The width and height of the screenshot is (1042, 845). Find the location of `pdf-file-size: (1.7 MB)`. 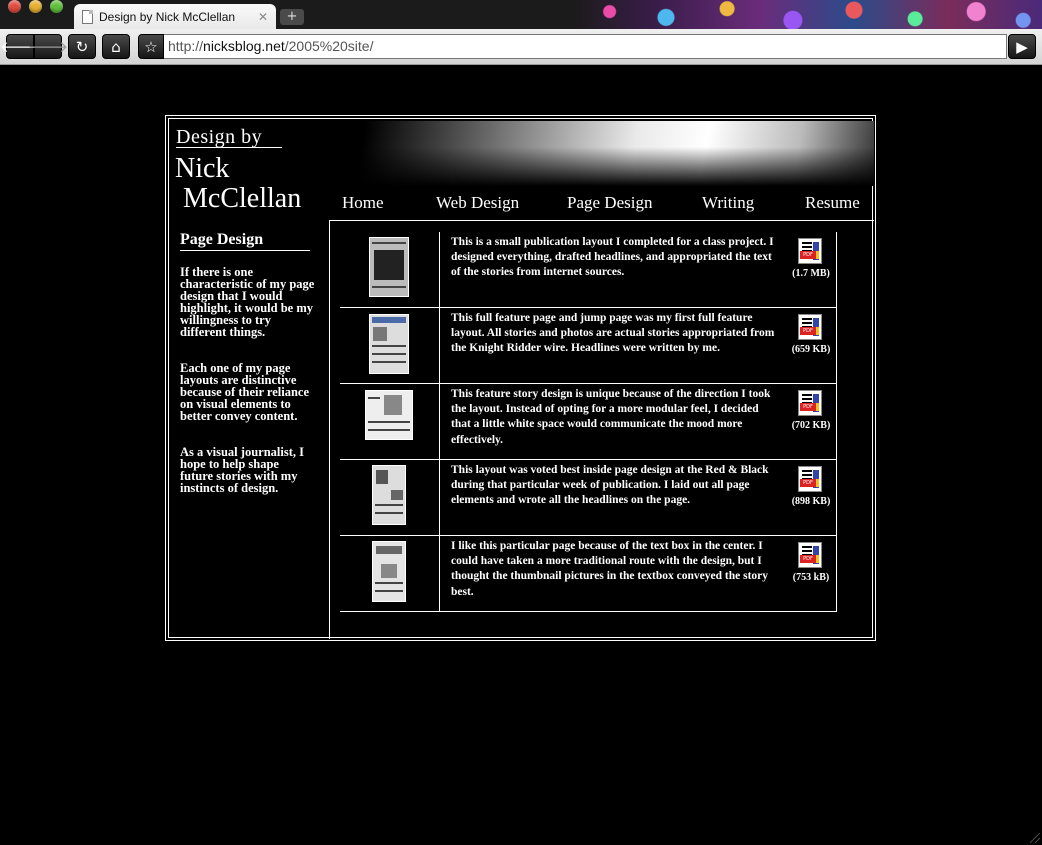

pdf-file-size: (1.7 MB) is located at coordinates (811, 273).